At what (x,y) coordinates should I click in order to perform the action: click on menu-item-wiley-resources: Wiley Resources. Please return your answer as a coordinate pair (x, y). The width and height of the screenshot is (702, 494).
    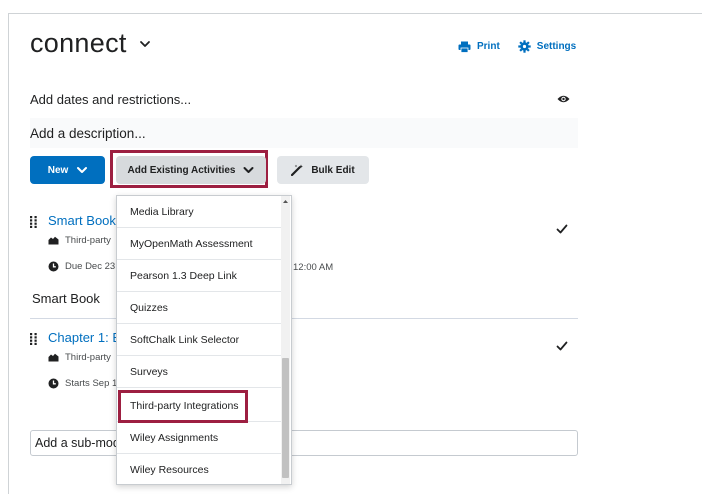
    Looking at the image, I should click on (200, 469).